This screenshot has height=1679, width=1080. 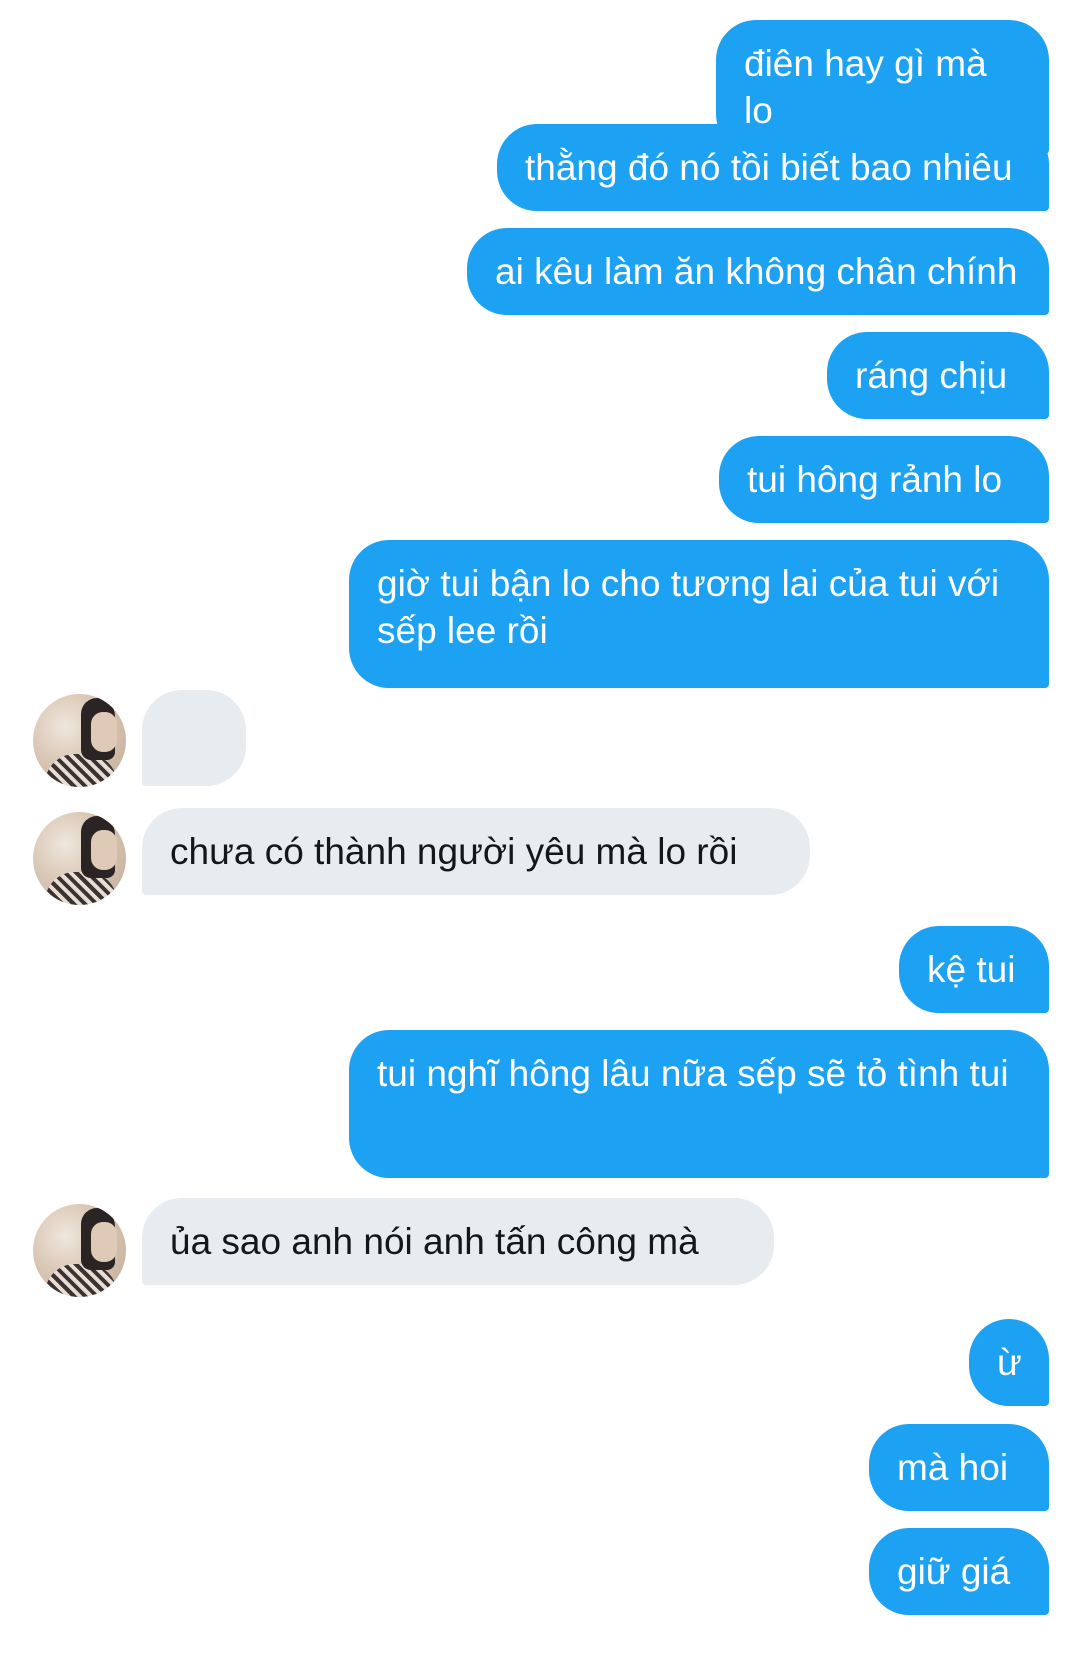 What do you see at coordinates (194, 775) in the screenshot?
I see `incoming-message` at bounding box center [194, 775].